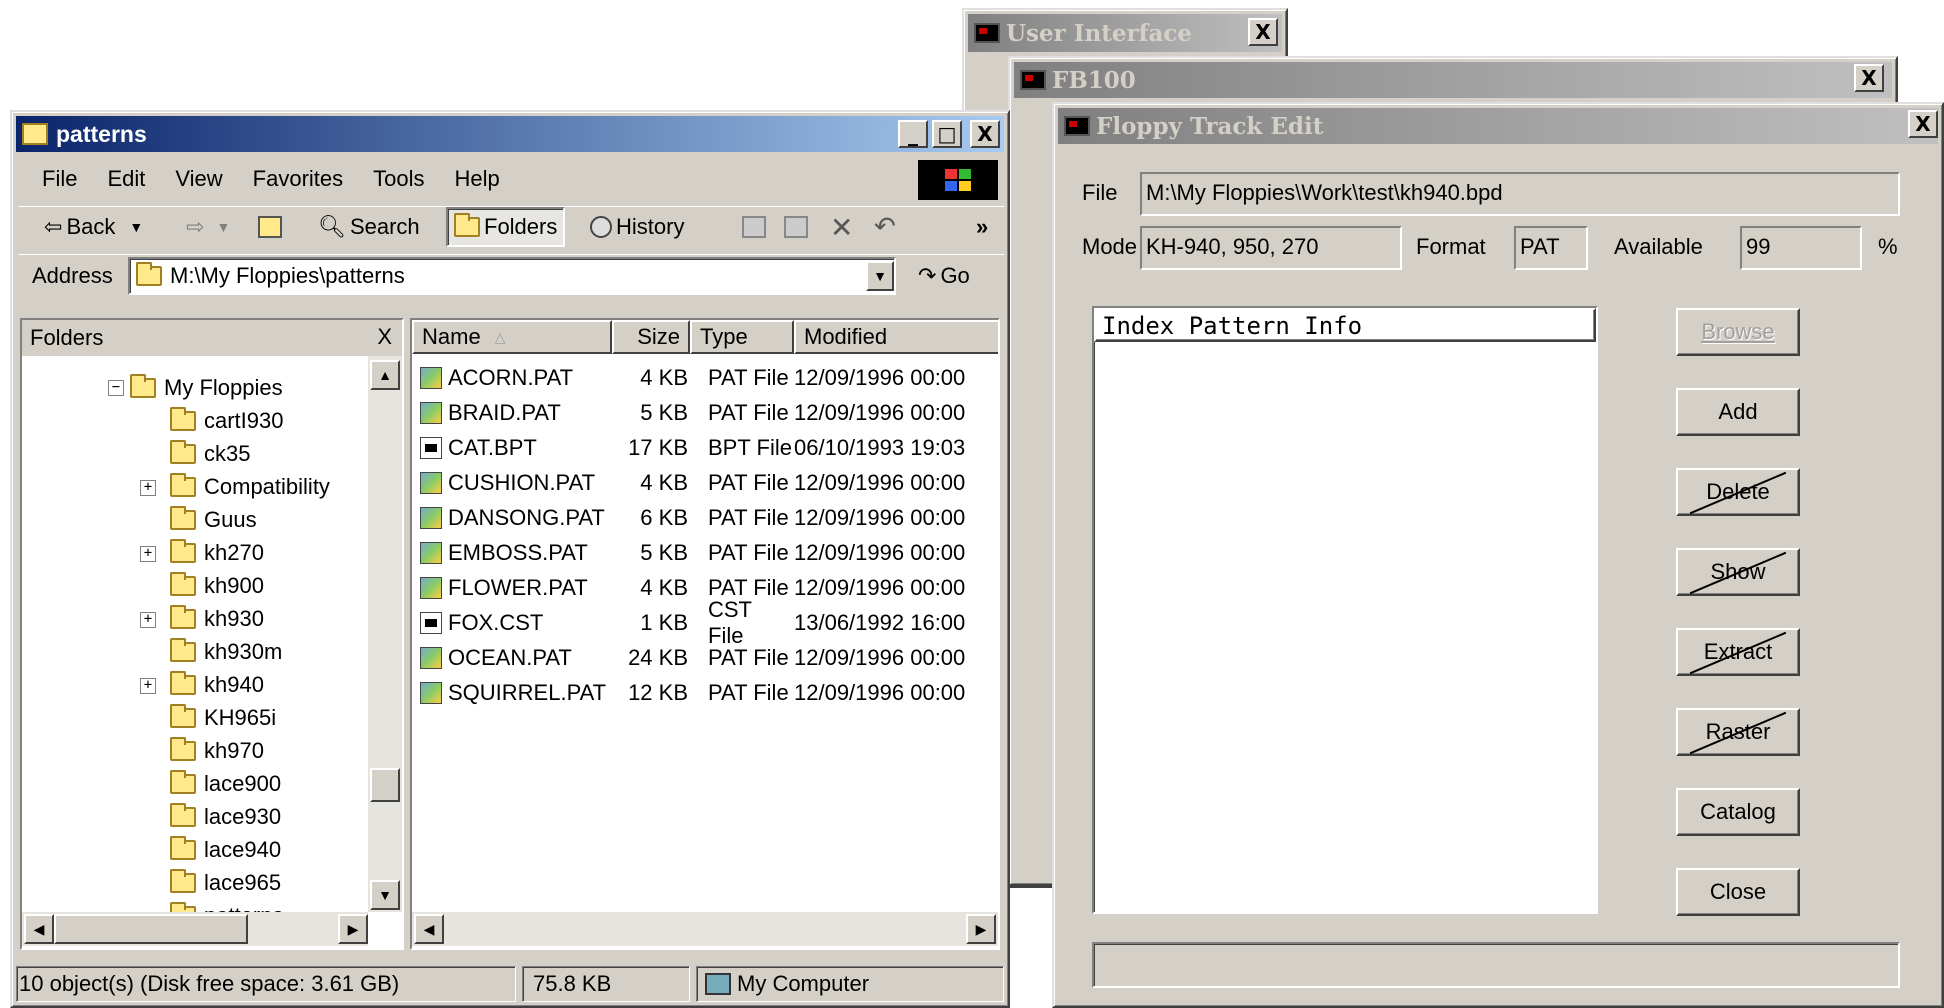  What do you see at coordinates (1738, 652) in the screenshot?
I see `extract-button: Extract` at bounding box center [1738, 652].